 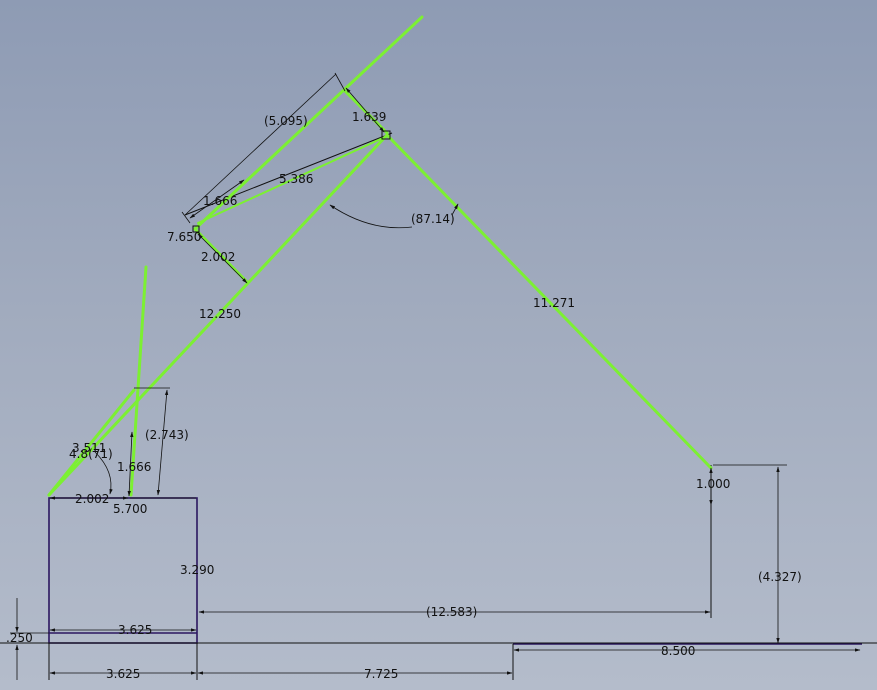 What do you see at coordinates (713, 484) in the screenshot?
I see `dim-label-1000: 1.000` at bounding box center [713, 484].